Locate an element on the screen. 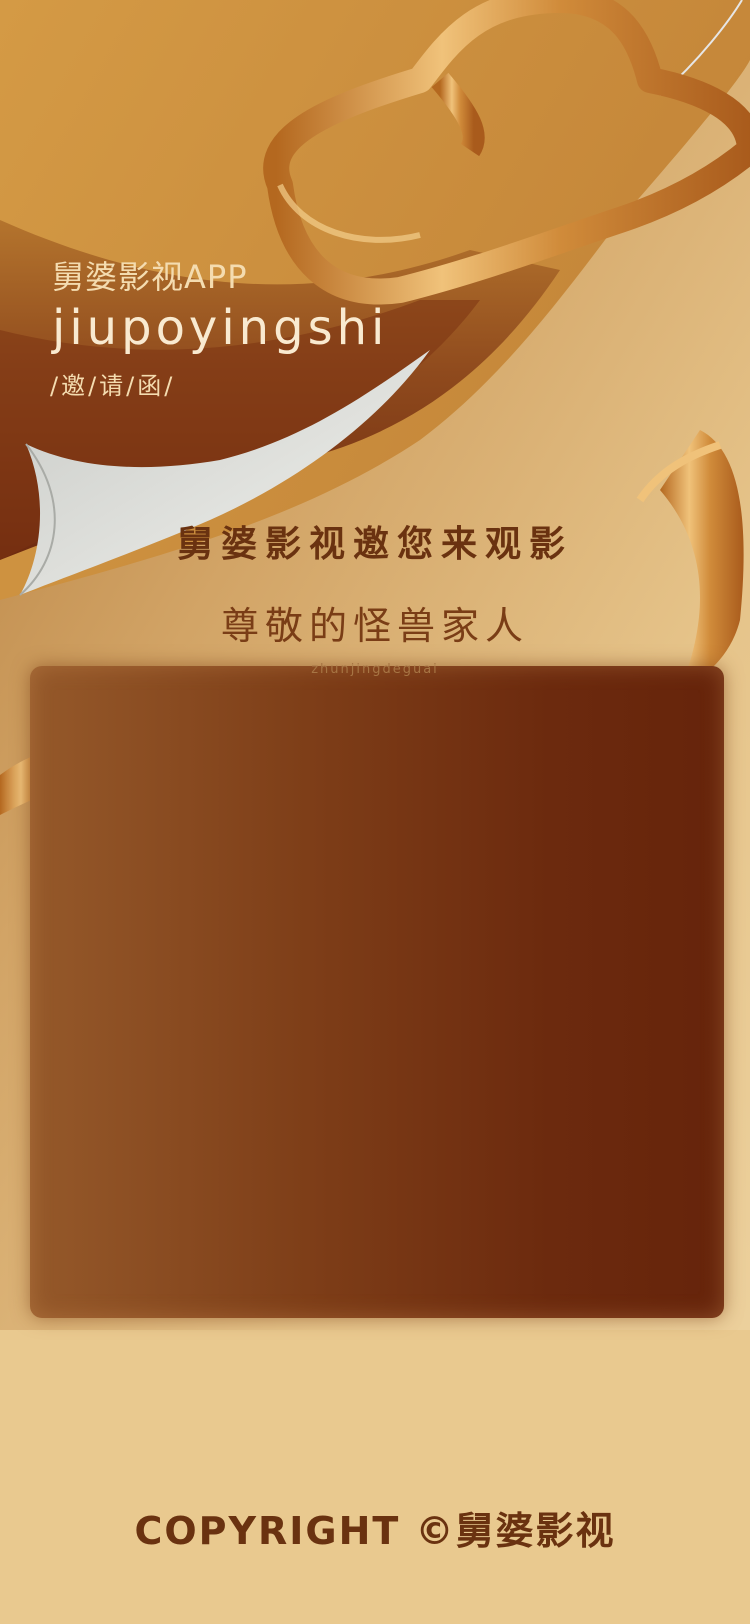 This screenshot has width=750, height=1624. copyright-footer: COPYRIGHT ©舅婆影视 is located at coordinates (375, 1531).